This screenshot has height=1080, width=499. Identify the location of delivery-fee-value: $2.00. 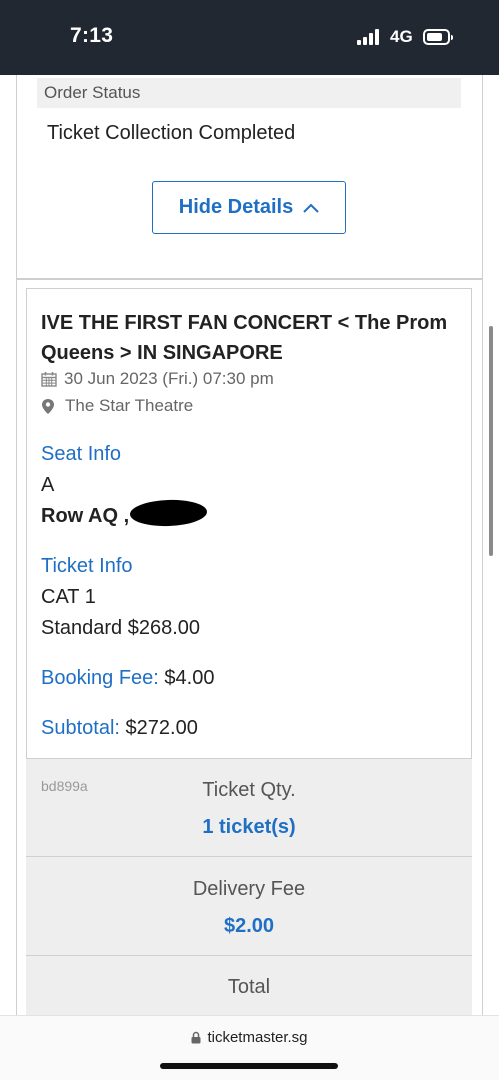
(249, 926).